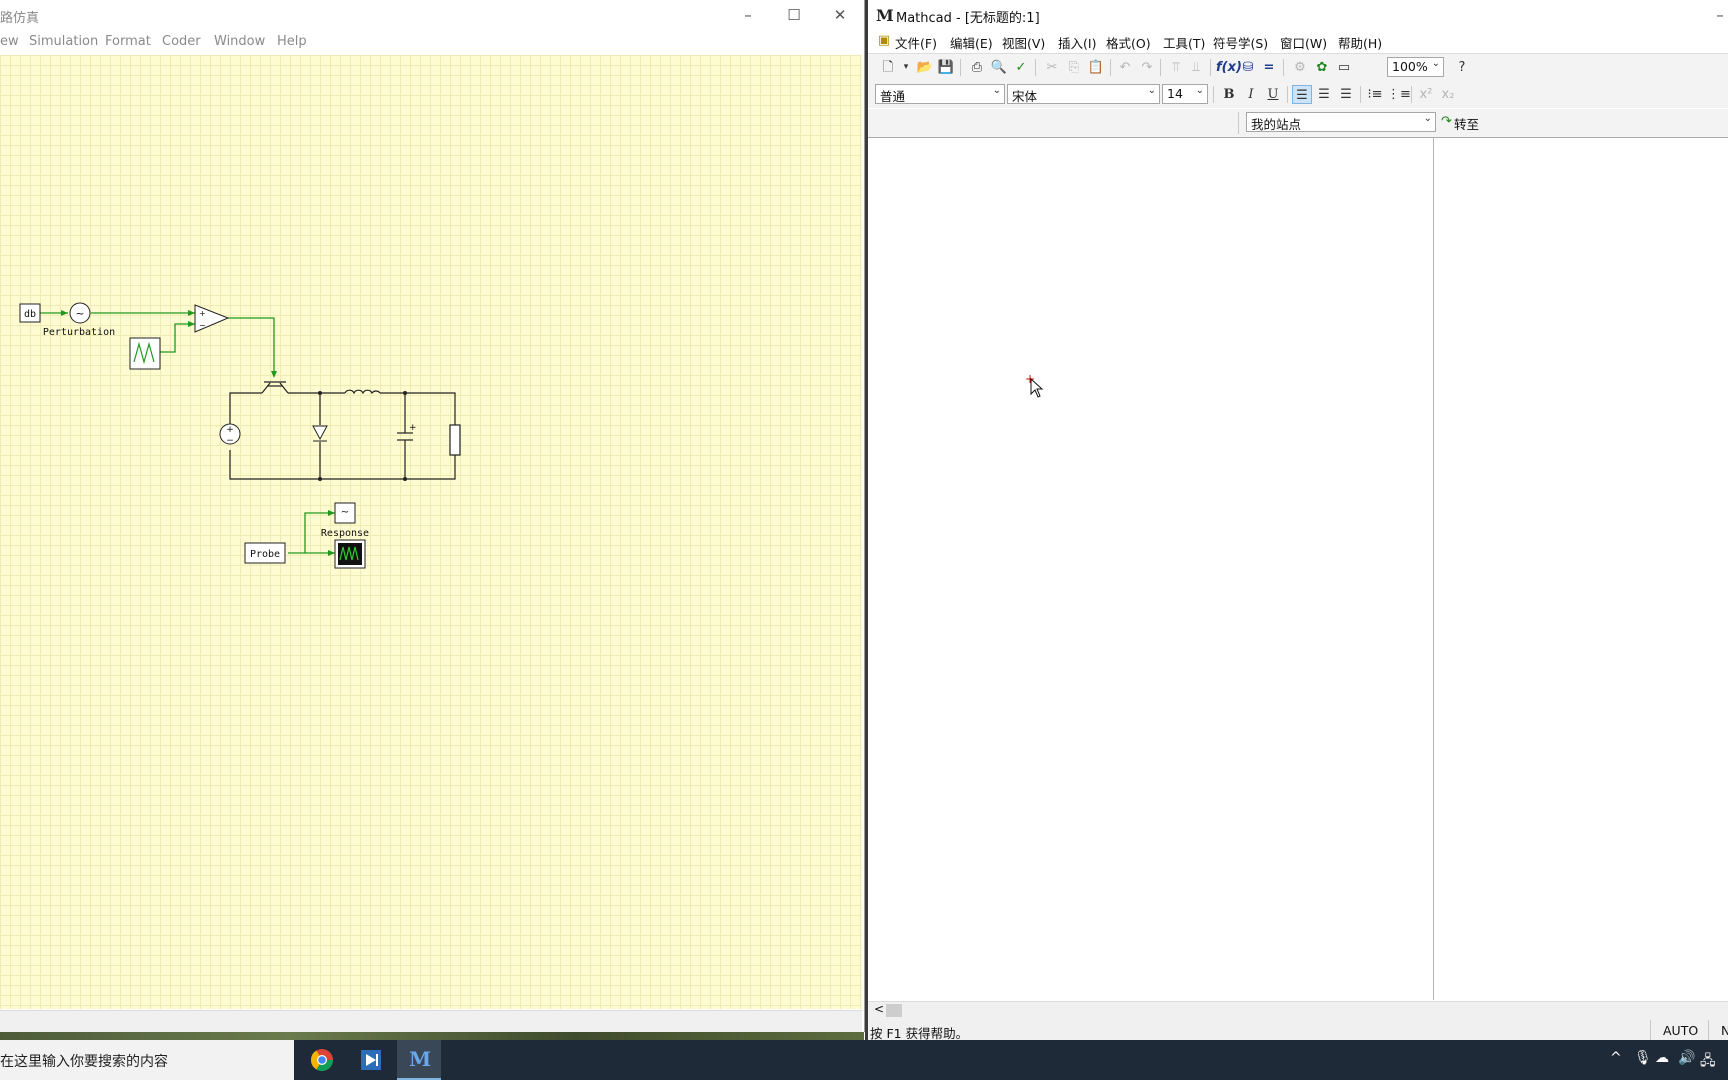  Describe the element at coordinates (1341, 122) in the screenshot. I see `url-select: 我的站点 ⌄` at that location.